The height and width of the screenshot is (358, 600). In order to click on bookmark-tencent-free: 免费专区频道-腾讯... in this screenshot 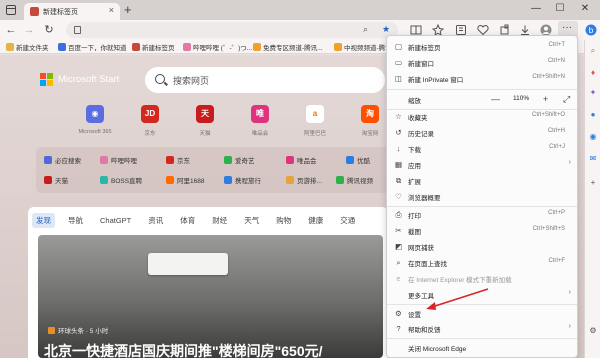, I will do `click(288, 47)`.